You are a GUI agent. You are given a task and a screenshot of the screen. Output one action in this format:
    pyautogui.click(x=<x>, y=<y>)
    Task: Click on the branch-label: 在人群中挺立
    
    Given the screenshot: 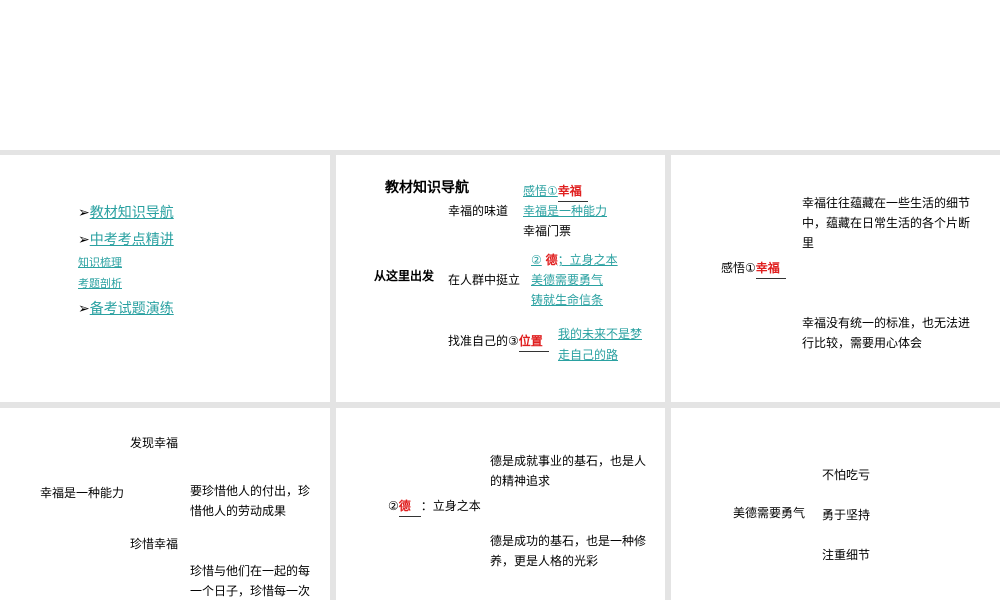 What is the action you would take?
    pyautogui.click(x=484, y=280)
    